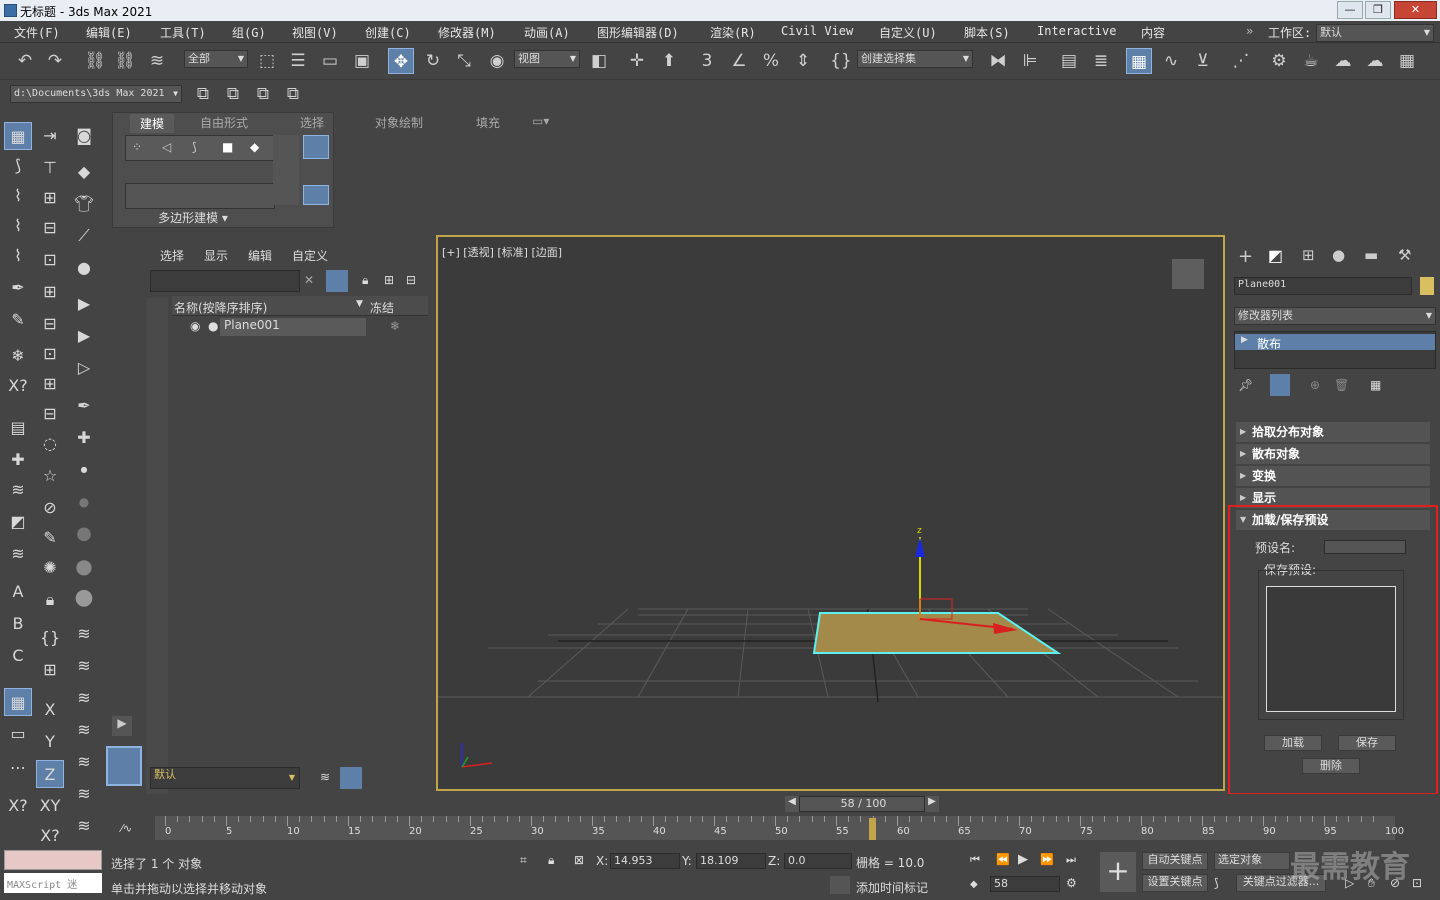  What do you see at coordinates (157, 61) in the screenshot?
I see `bind-spacewarp-icon: ≋` at bounding box center [157, 61].